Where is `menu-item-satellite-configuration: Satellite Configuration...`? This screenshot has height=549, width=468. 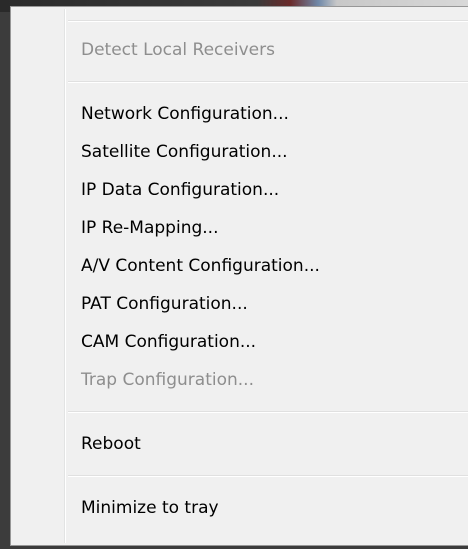
menu-item-satellite-configuration: Satellite Configuration... is located at coordinates (274, 152).